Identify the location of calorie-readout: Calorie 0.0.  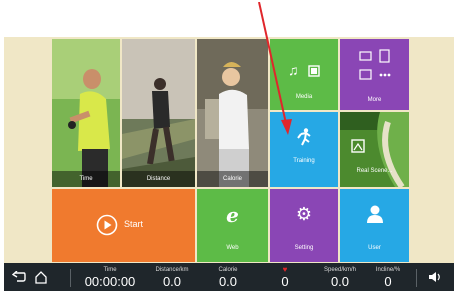
(228, 277).